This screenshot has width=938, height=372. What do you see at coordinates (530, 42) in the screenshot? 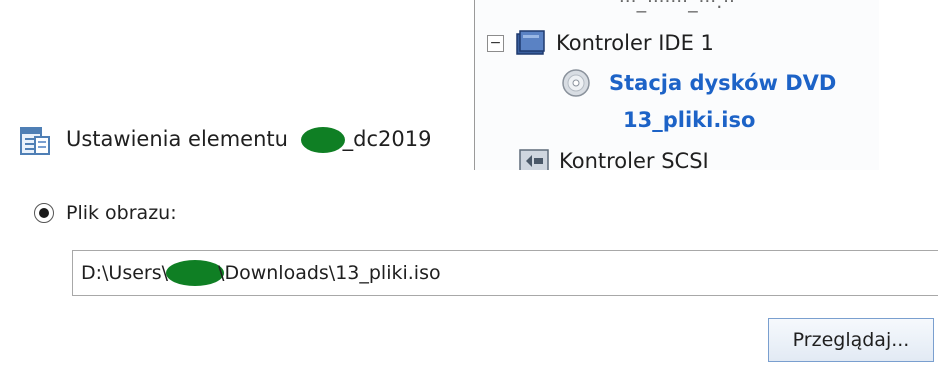
I see `ide-controller-icon` at bounding box center [530, 42].